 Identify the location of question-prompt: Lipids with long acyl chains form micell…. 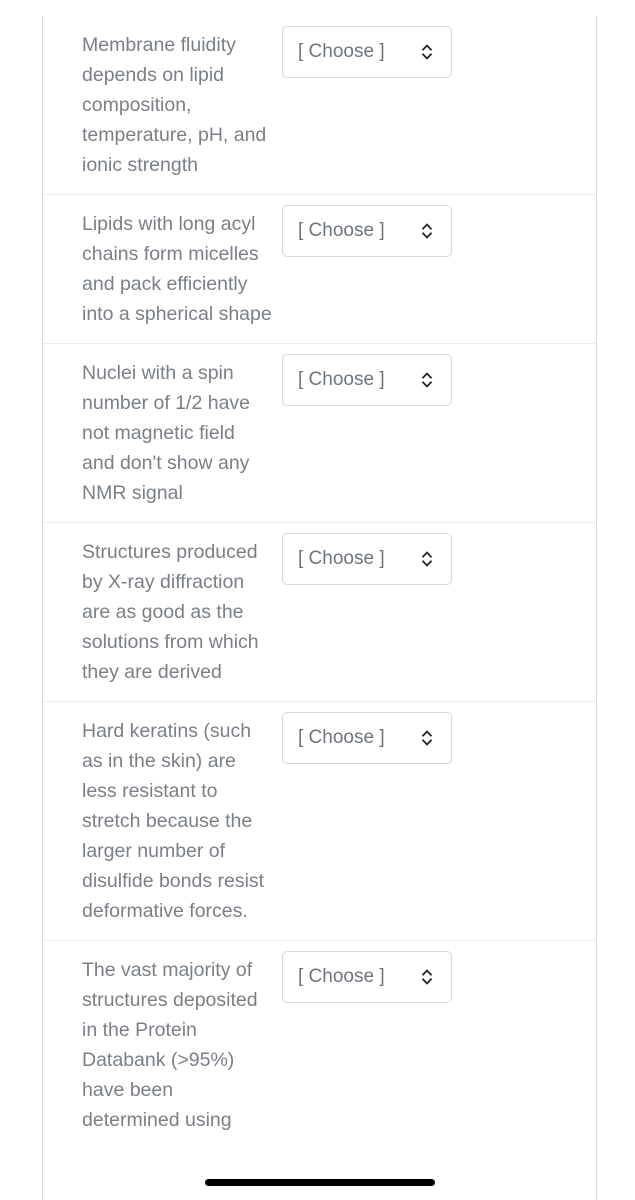
(177, 269).